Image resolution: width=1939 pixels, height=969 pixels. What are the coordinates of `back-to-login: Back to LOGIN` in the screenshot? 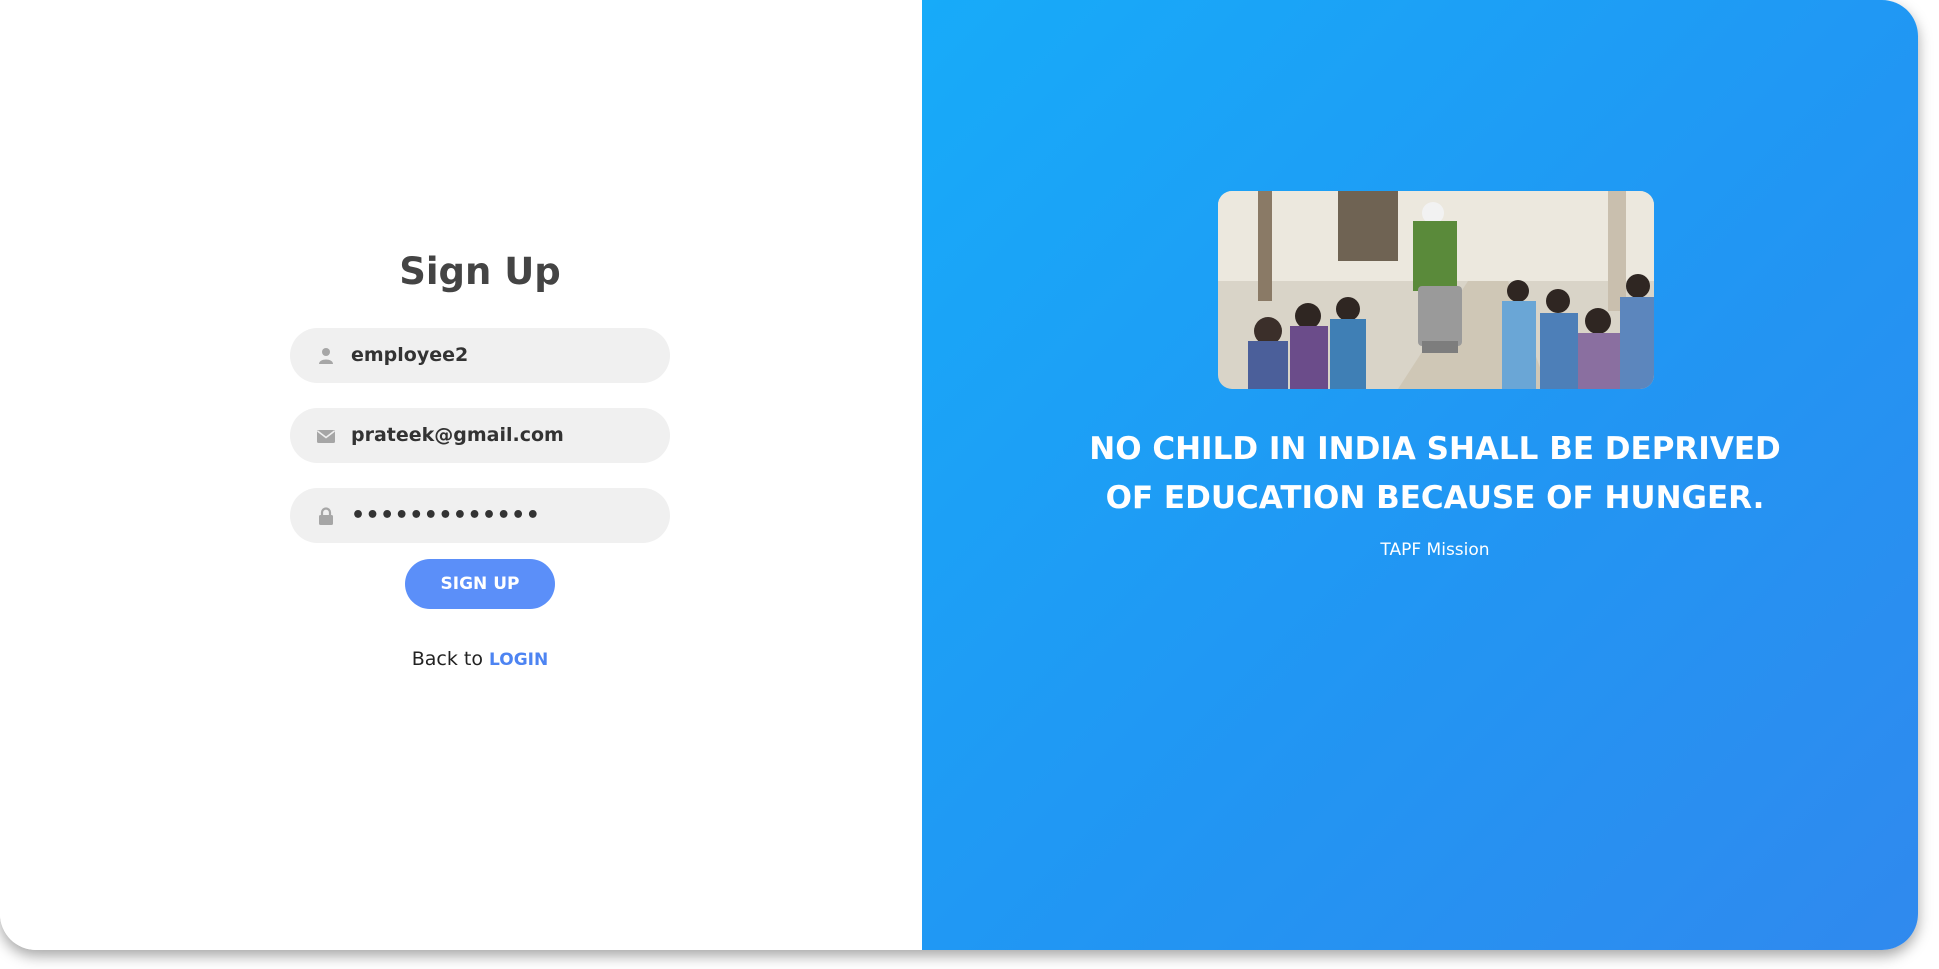 It's located at (480, 659).